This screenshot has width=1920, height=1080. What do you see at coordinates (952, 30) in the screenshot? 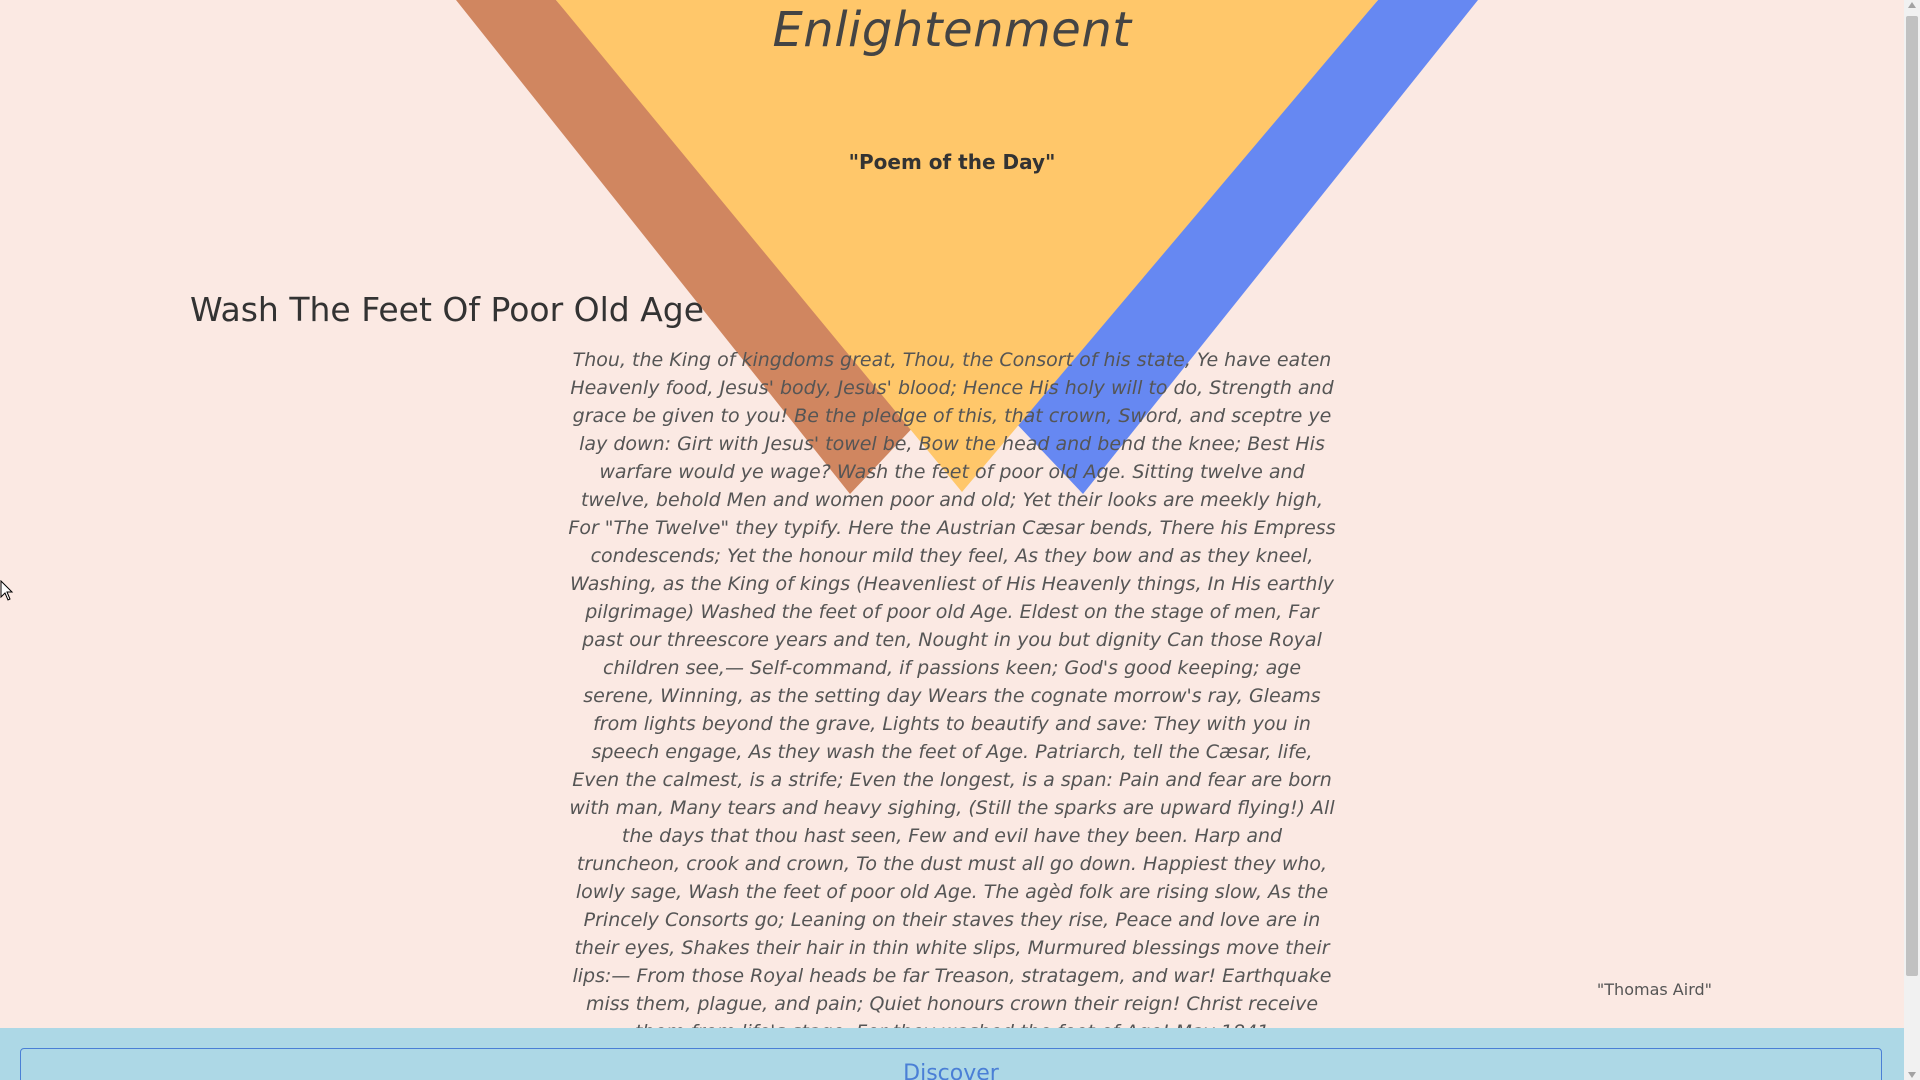
I see `site-title: Enlightenment` at bounding box center [952, 30].